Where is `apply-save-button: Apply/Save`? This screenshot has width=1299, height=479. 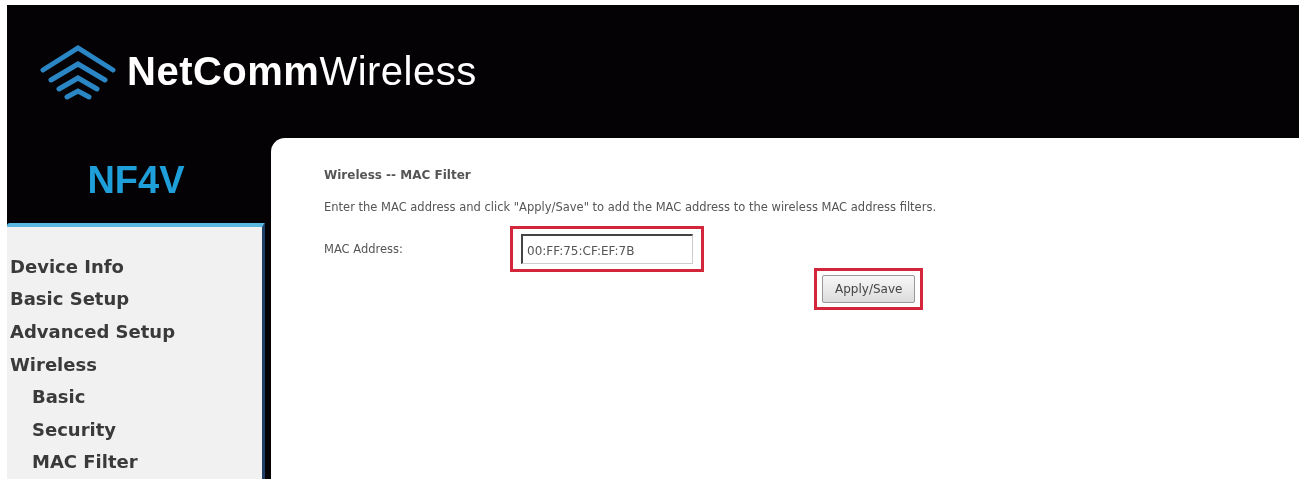
apply-save-button: Apply/Save is located at coordinates (869, 288).